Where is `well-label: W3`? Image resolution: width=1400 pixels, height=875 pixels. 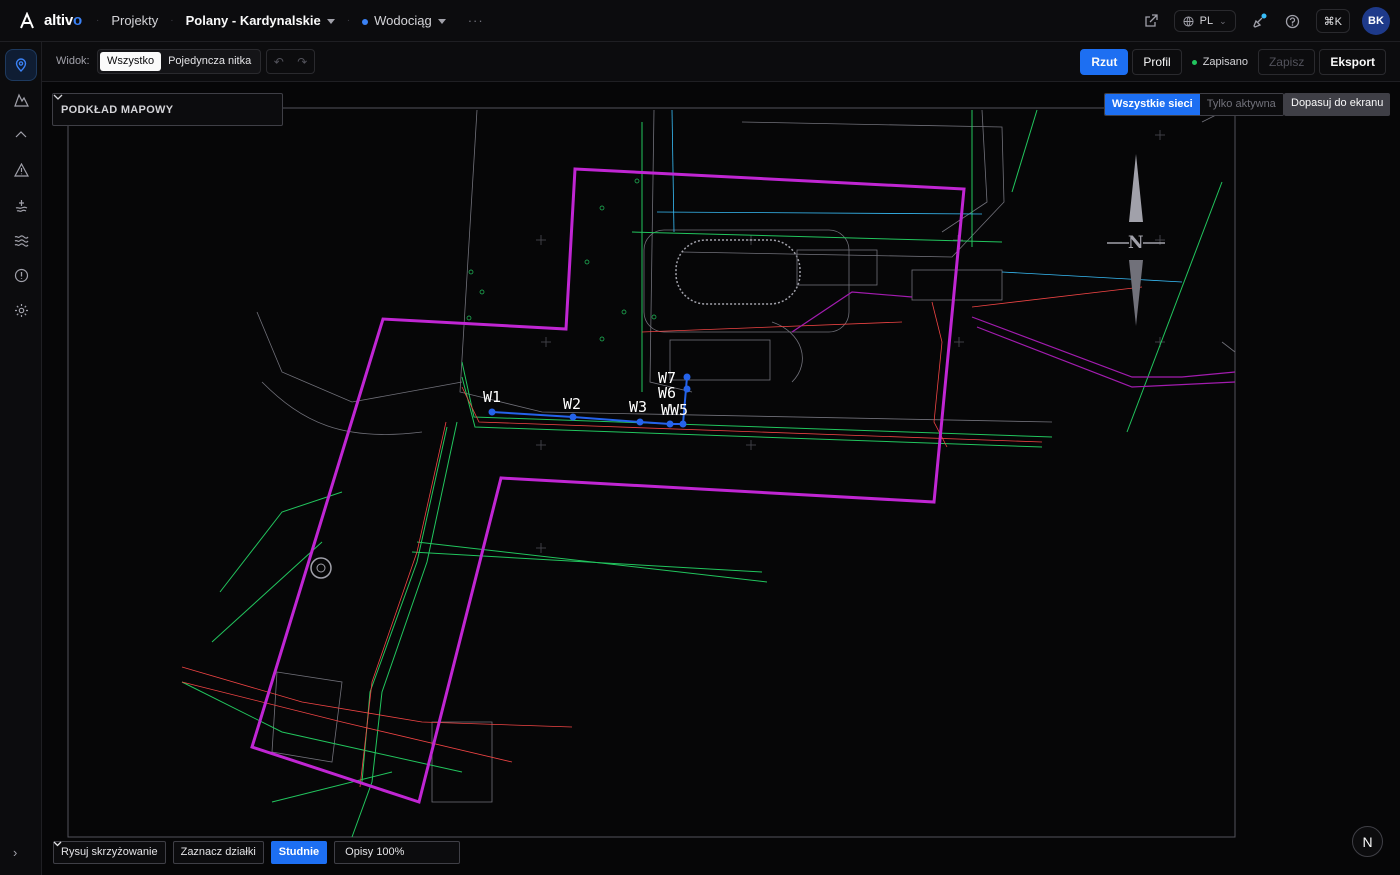 well-label: W3 is located at coordinates (638, 407).